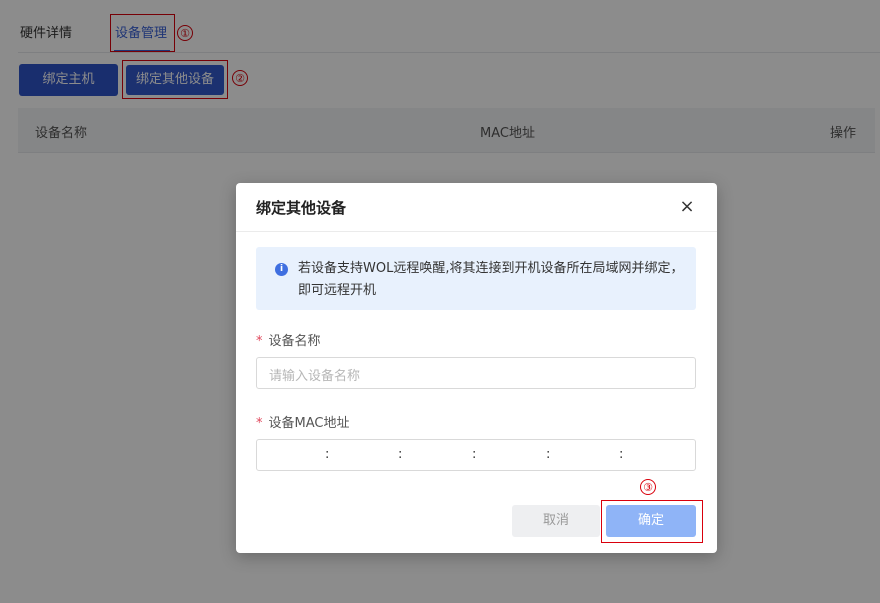 This screenshot has width=880, height=603. I want to click on info-icon: i, so click(281, 269).